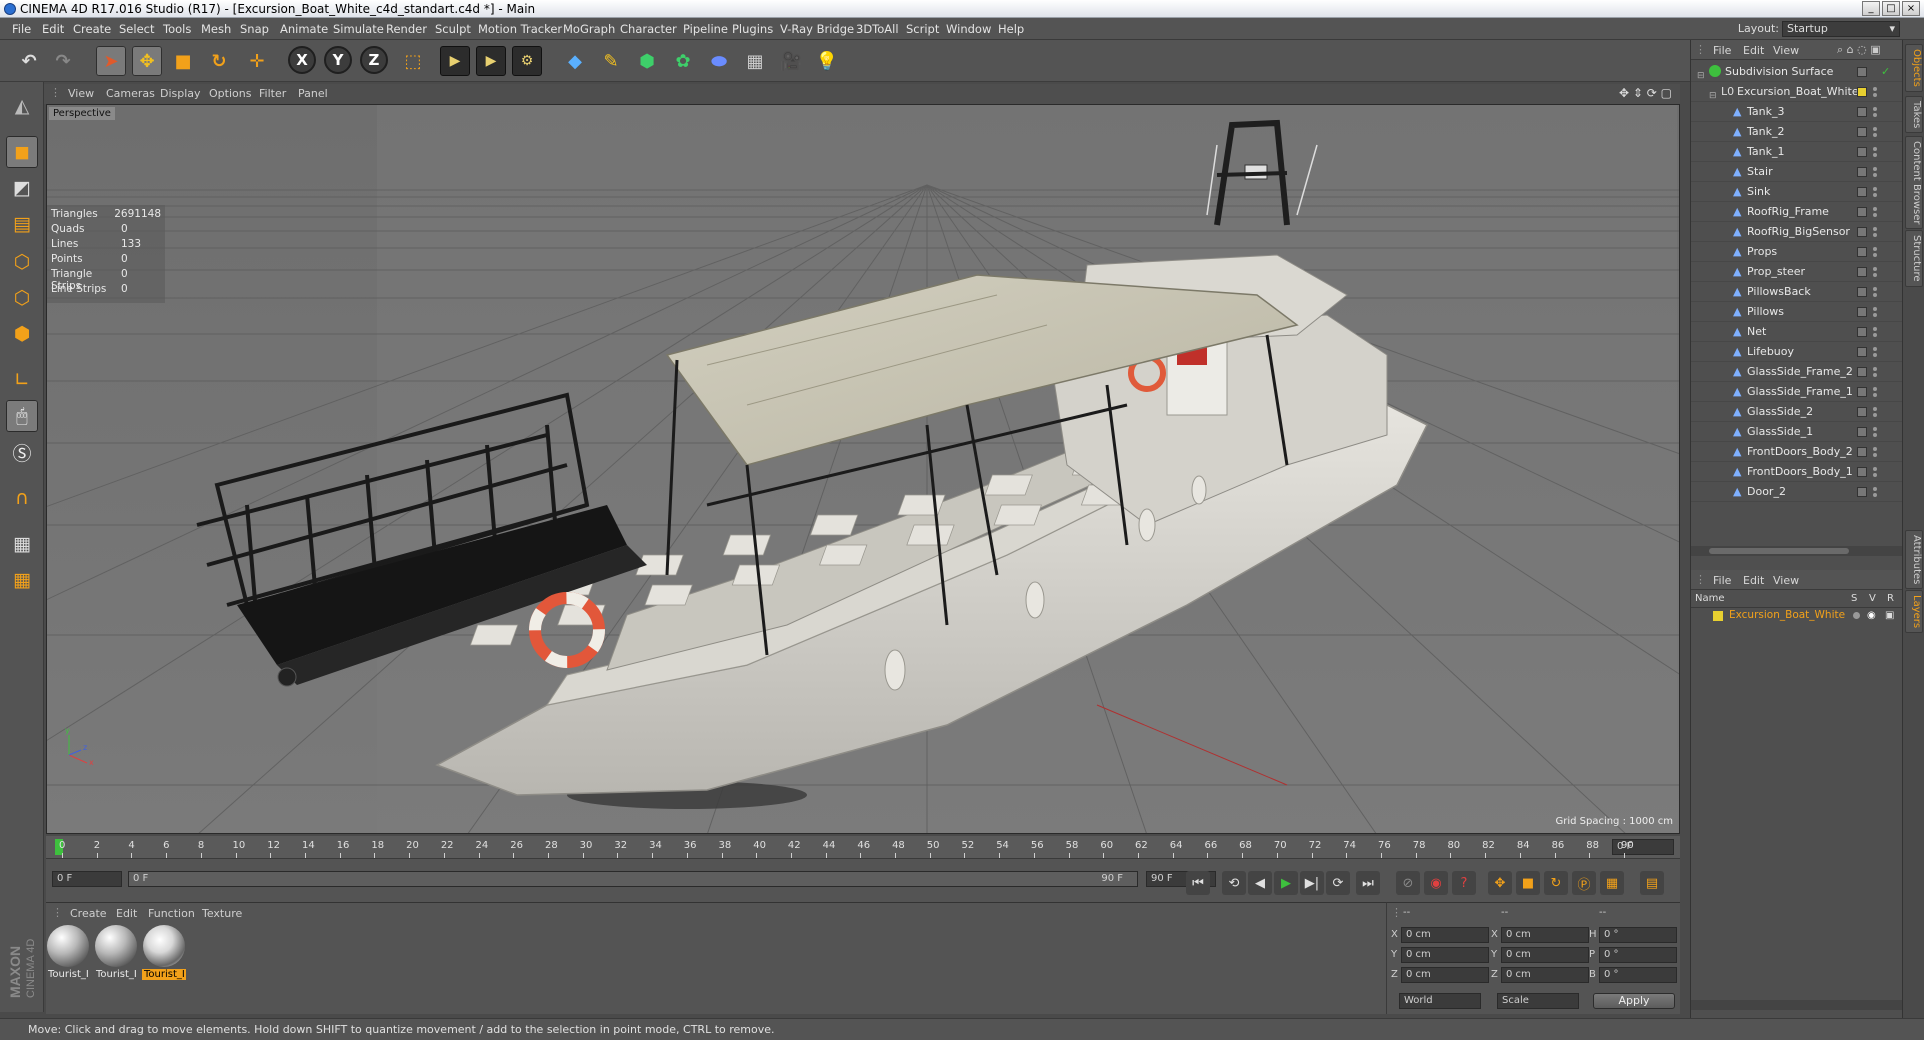 The height and width of the screenshot is (1040, 1924). What do you see at coordinates (29, 61) in the screenshot?
I see `undo-icon: ↶` at bounding box center [29, 61].